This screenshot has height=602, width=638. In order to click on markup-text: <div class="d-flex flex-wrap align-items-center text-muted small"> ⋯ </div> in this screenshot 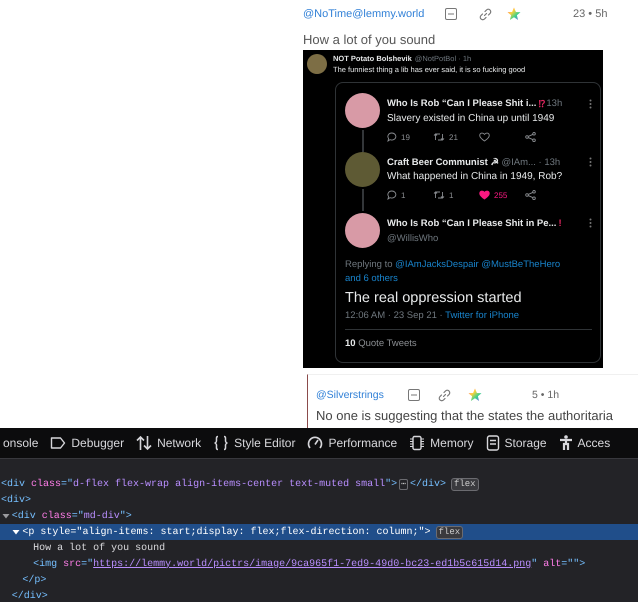, I will do `click(223, 484)`.